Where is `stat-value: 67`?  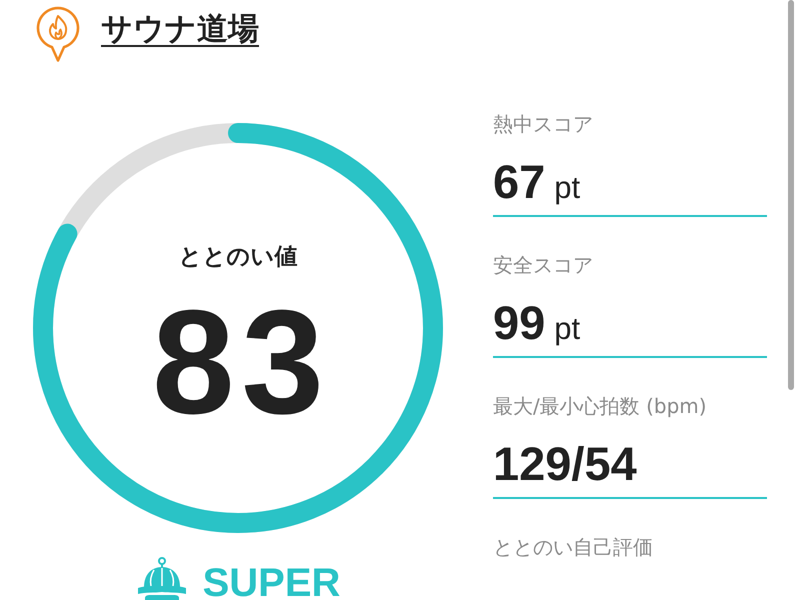 stat-value: 67 is located at coordinates (519, 182).